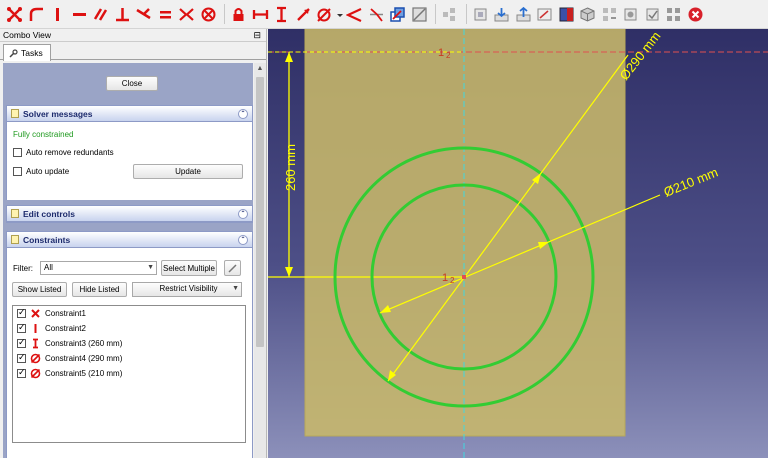 This screenshot has height=458, width=768. What do you see at coordinates (36, 14) in the screenshot?
I see `fillet-icon` at bounding box center [36, 14].